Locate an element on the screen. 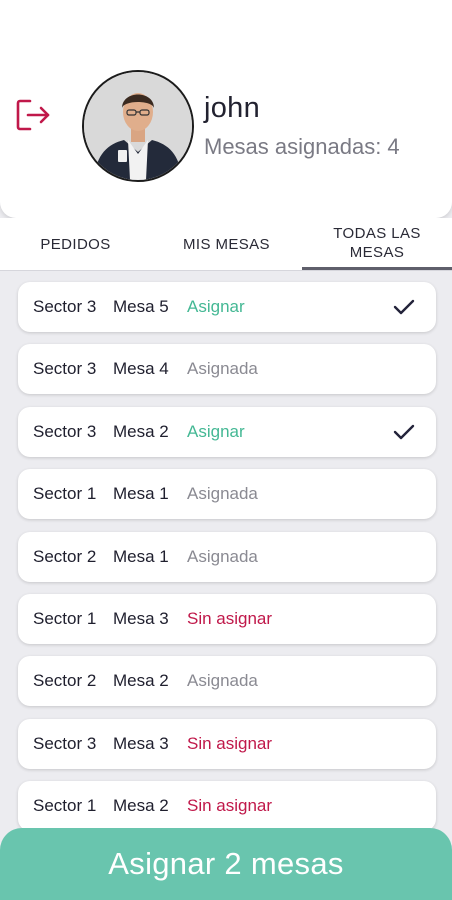  tab-bar: PEDIDOS MIS MESAS TODAS LAS MESAS is located at coordinates (226, 244).